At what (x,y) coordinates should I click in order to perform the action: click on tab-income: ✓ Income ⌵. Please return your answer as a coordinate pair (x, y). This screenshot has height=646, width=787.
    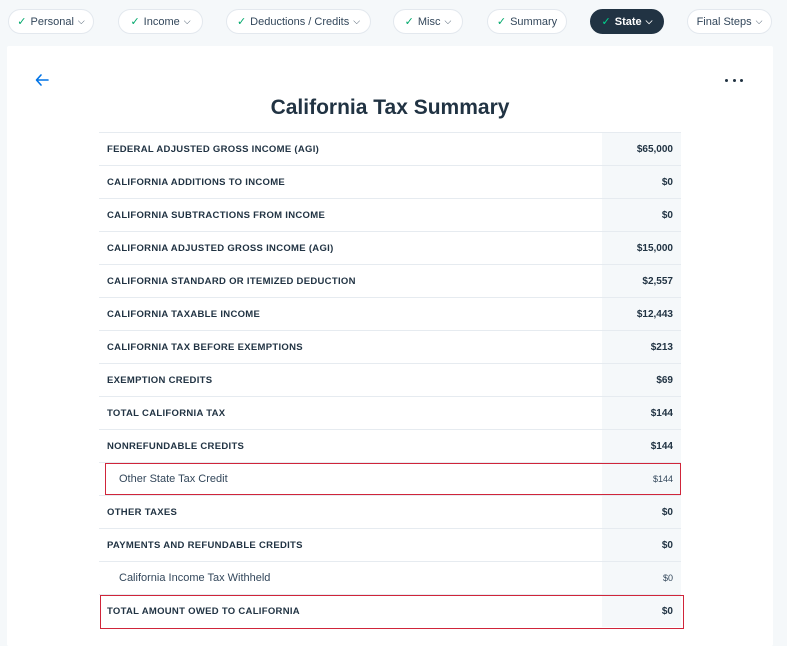
    Looking at the image, I should click on (160, 21).